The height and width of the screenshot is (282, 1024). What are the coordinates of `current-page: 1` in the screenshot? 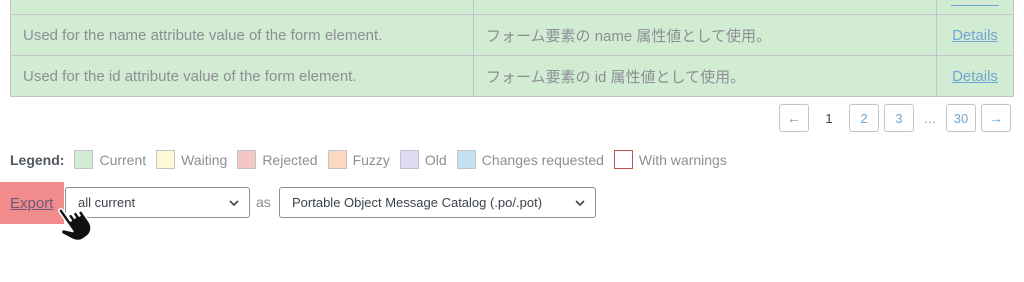 It's located at (829, 118).